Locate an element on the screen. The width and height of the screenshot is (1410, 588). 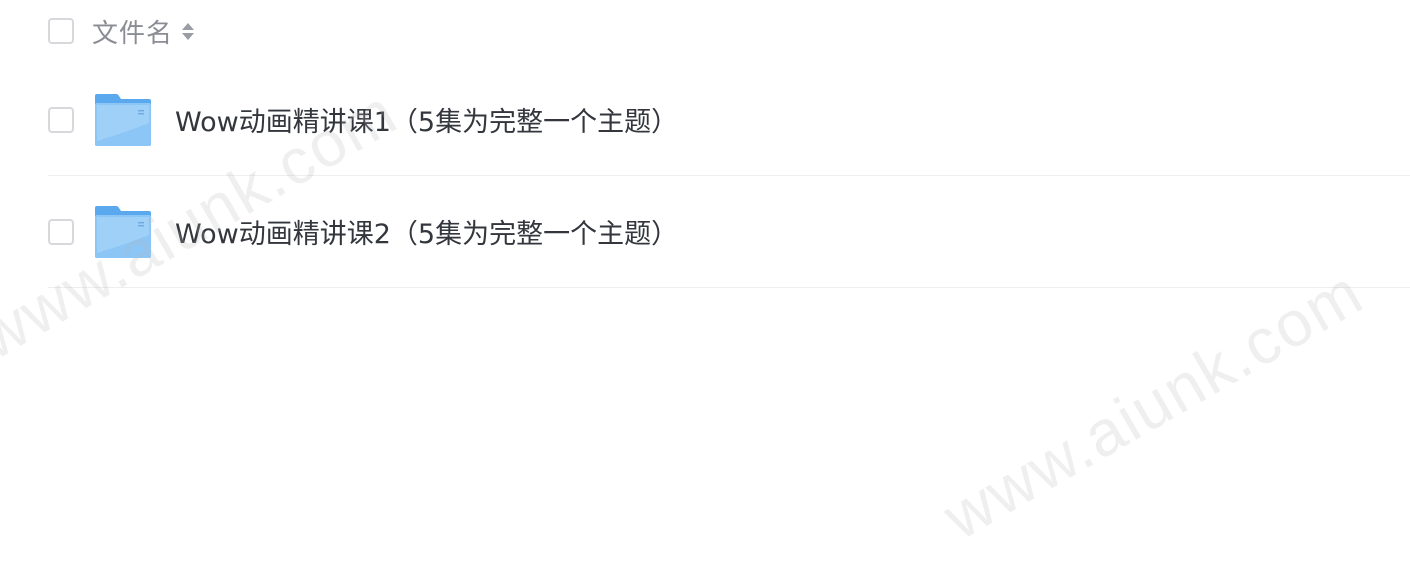
file-name: Wow动画精讲课2（5集为完整一个主题） is located at coordinates (426, 231).